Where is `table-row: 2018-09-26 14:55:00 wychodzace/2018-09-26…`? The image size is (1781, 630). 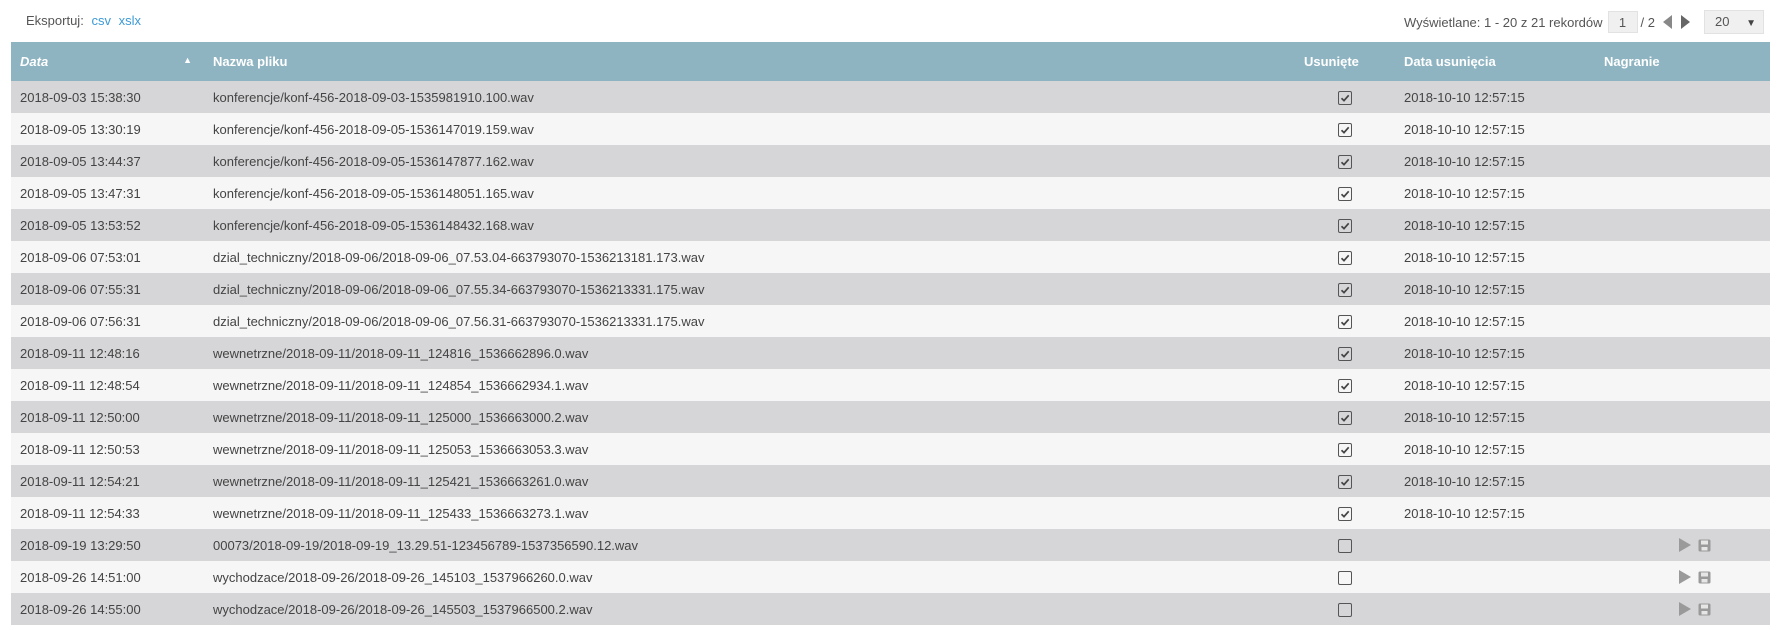 table-row: 2018-09-26 14:55:00 wychodzace/2018-09-26… is located at coordinates (890, 609).